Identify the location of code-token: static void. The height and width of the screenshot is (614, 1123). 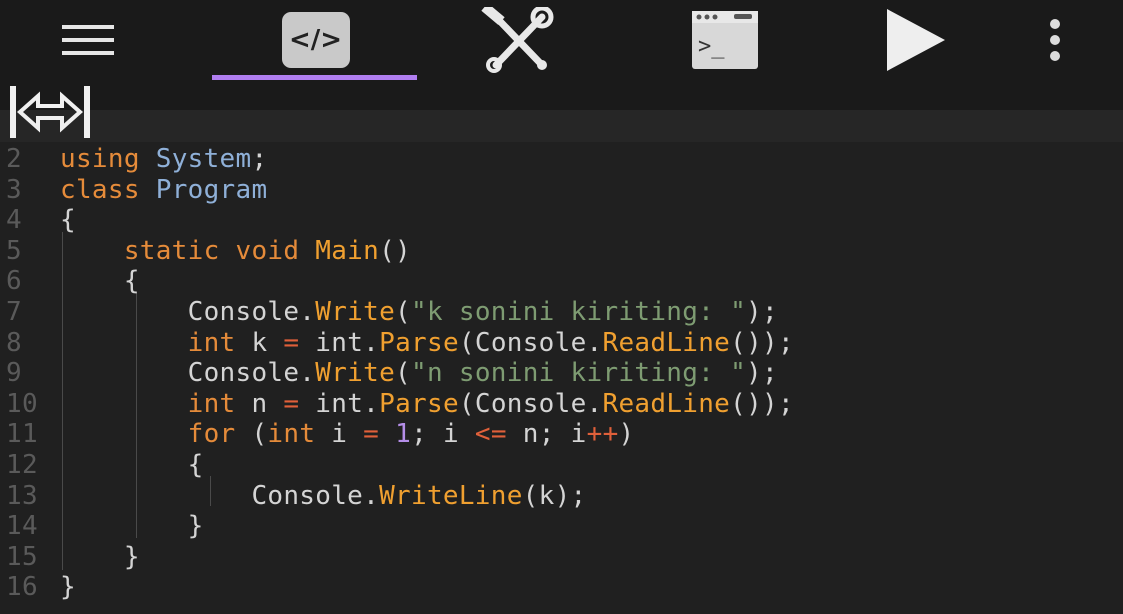
(188, 250).